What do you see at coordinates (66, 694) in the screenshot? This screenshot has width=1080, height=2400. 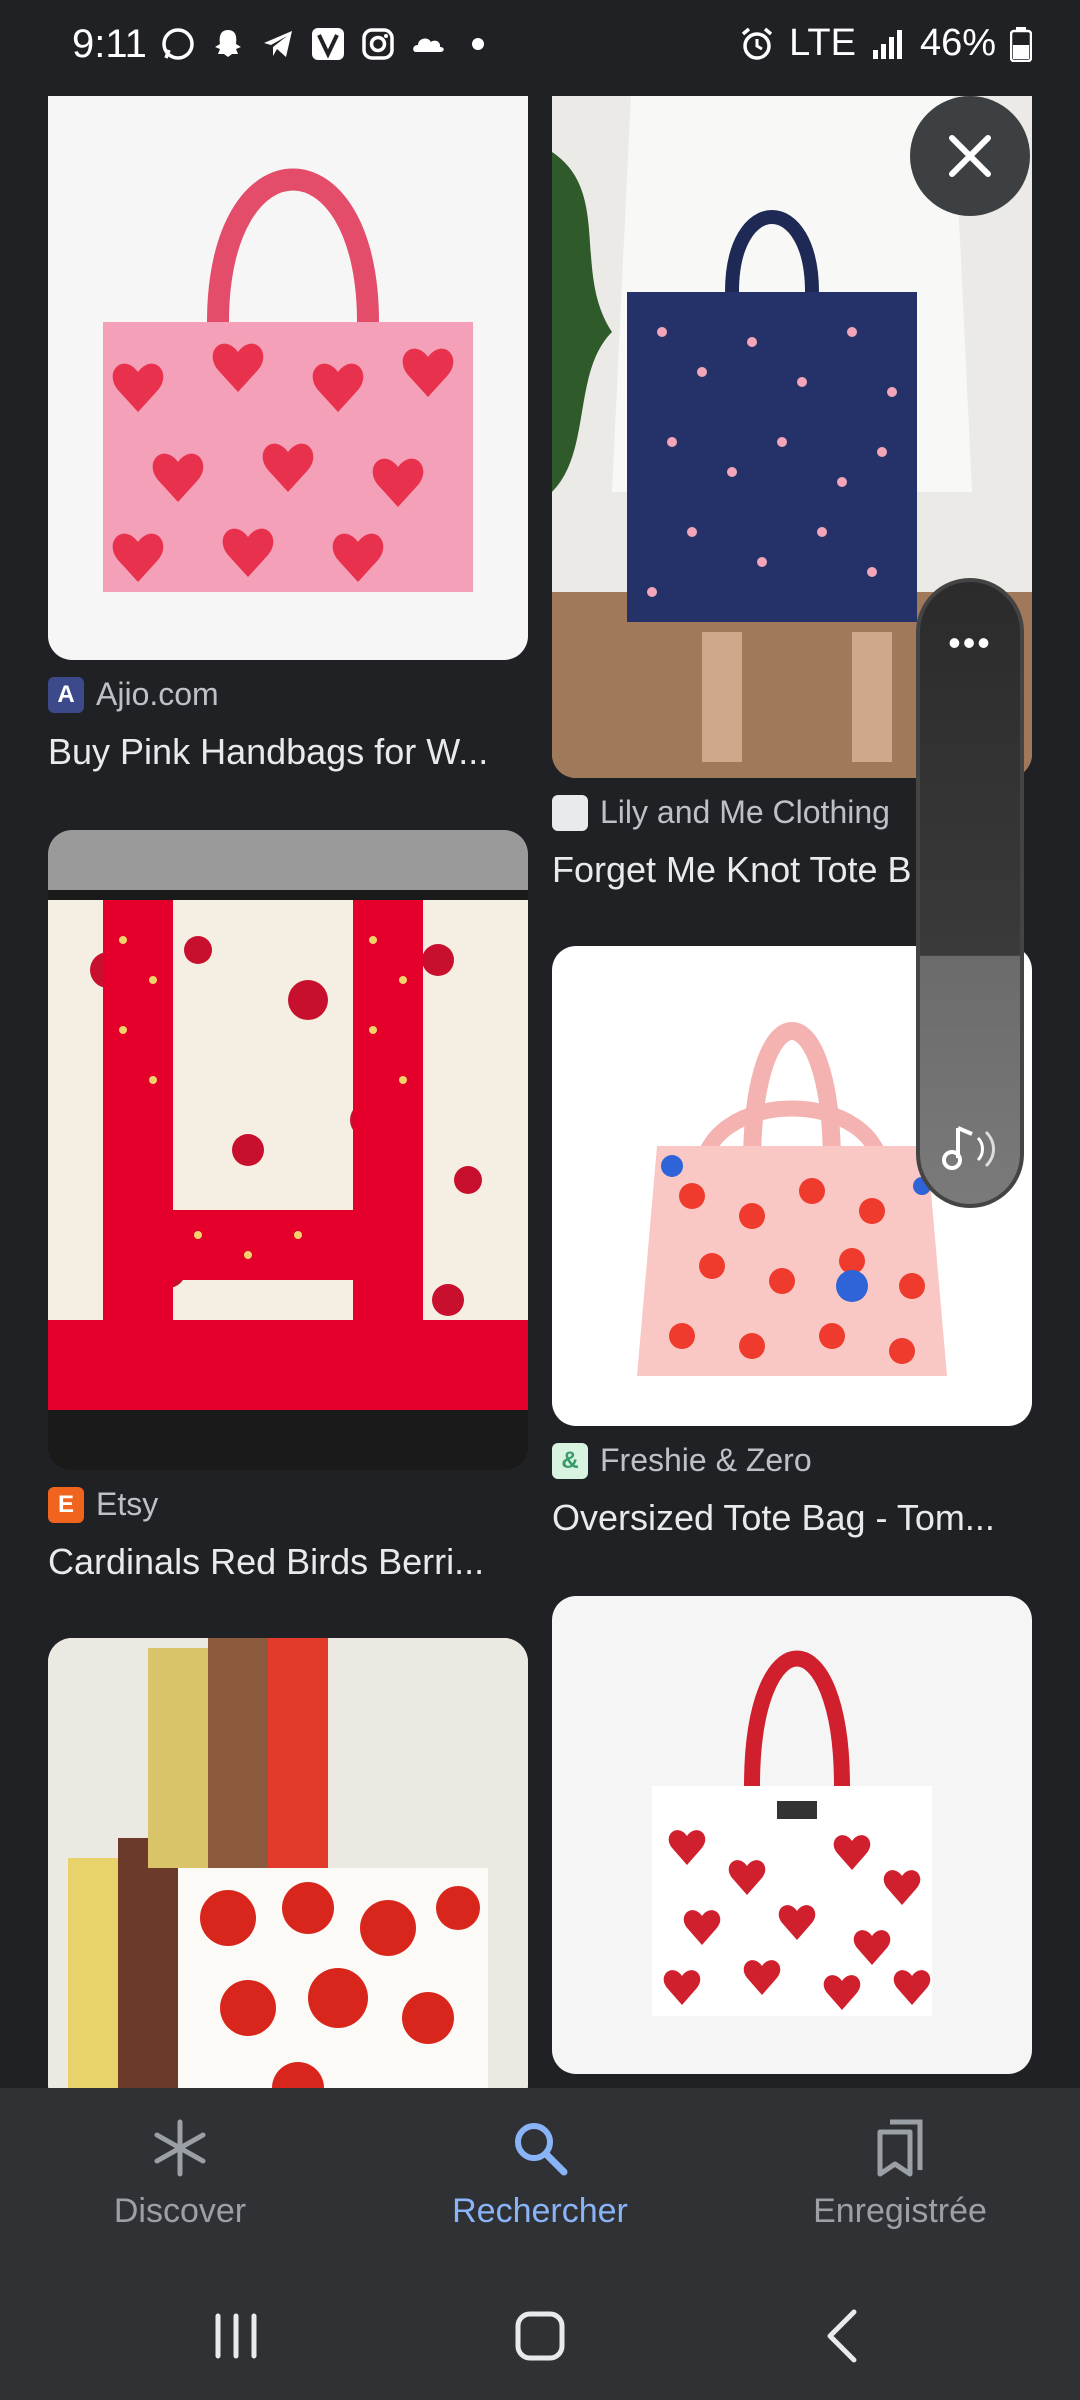 I see `source-favicon-icon: A` at bounding box center [66, 694].